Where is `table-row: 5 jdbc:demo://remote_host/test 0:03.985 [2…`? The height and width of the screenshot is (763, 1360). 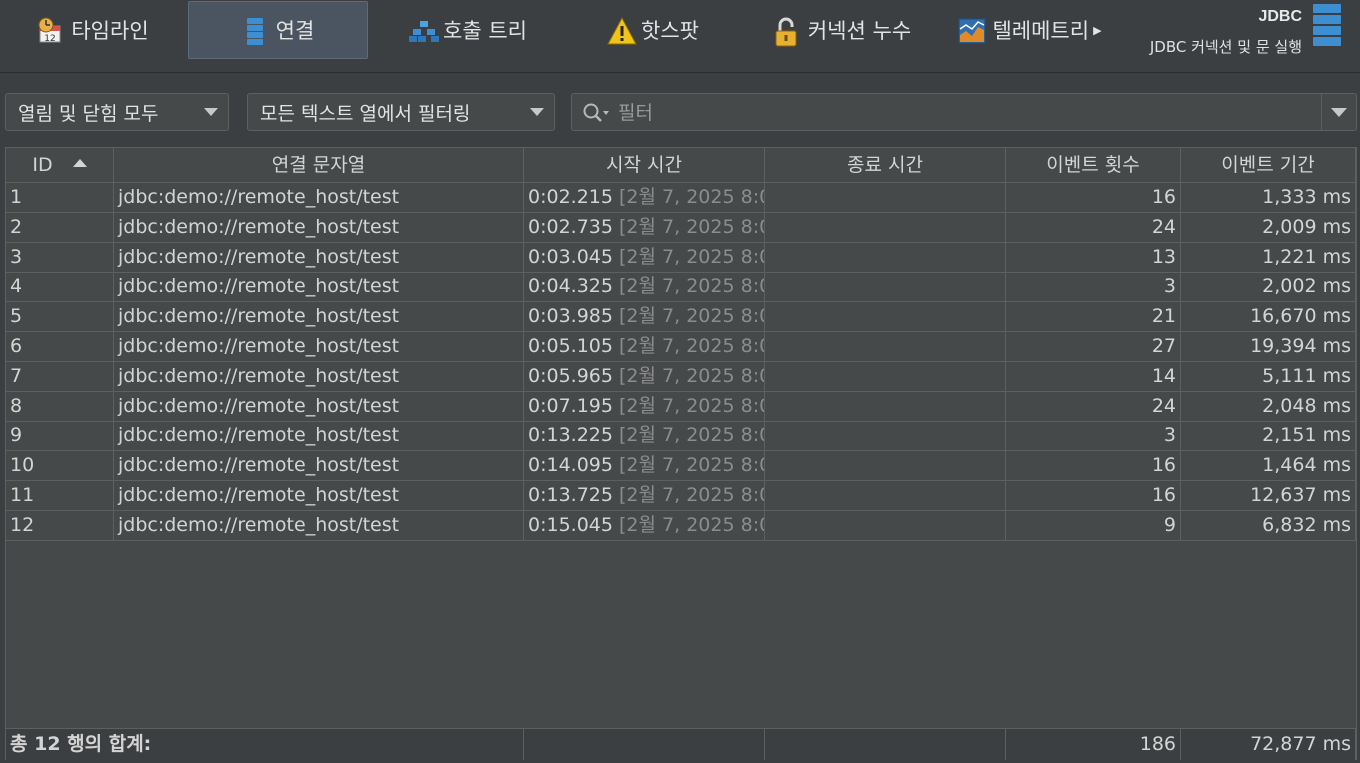
table-row: 5 jdbc:demo://remote_host/test 0:03.985 [2… is located at coordinates (681, 317).